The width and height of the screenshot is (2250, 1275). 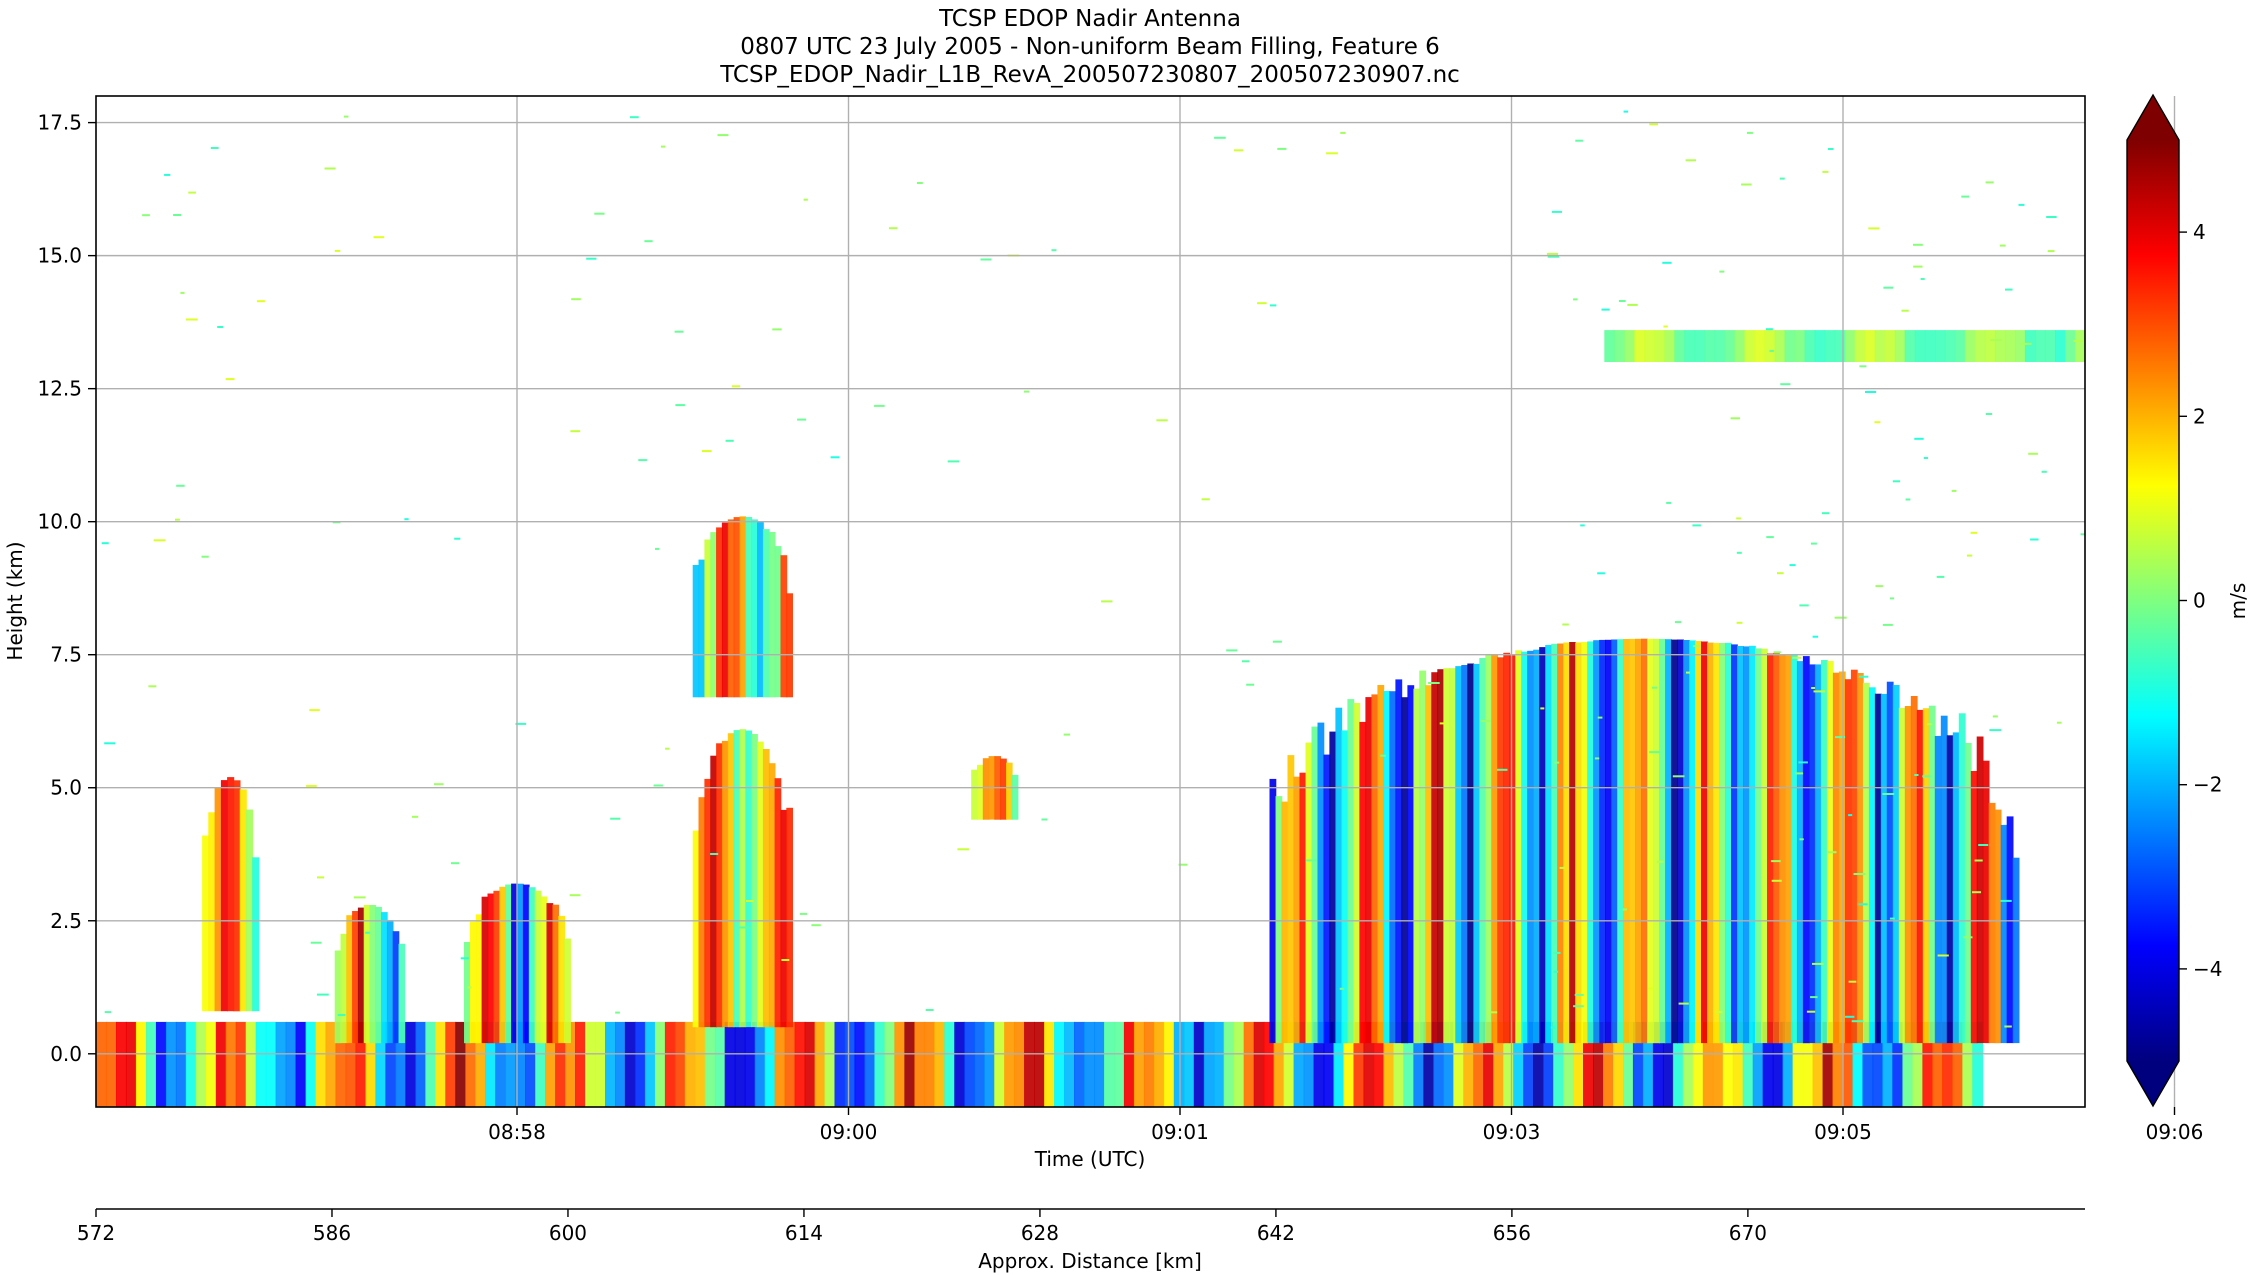 What do you see at coordinates (568, 1233) in the screenshot?
I see `x2-tick-label: 600` at bounding box center [568, 1233].